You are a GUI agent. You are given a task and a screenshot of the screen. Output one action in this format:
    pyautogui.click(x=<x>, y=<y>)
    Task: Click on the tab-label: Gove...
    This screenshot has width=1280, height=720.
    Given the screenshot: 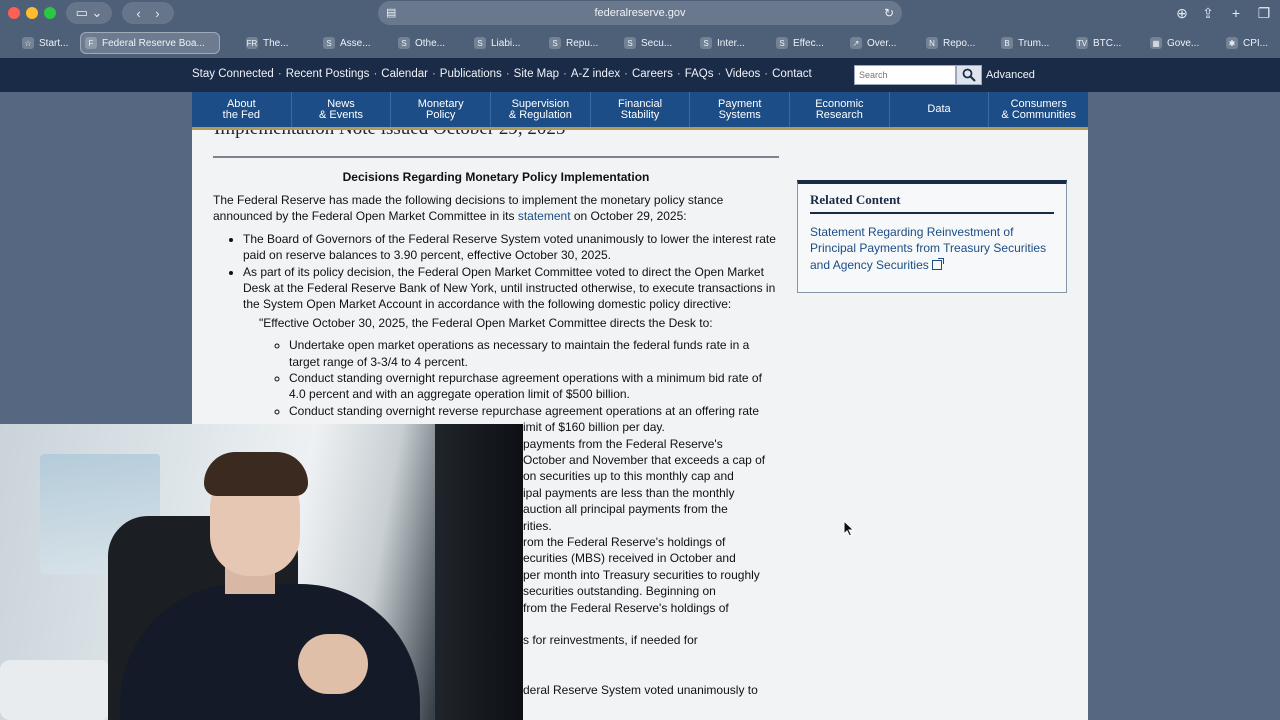 What is the action you would take?
    pyautogui.click(x=1183, y=43)
    